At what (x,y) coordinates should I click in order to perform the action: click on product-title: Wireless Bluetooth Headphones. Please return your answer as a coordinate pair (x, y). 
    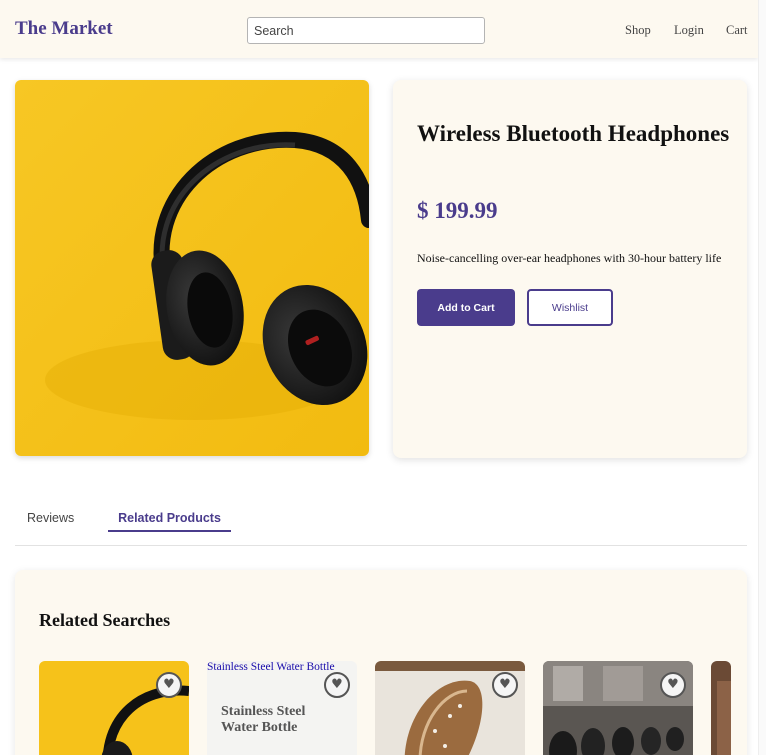
    Looking at the image, I should click on (573, 133).